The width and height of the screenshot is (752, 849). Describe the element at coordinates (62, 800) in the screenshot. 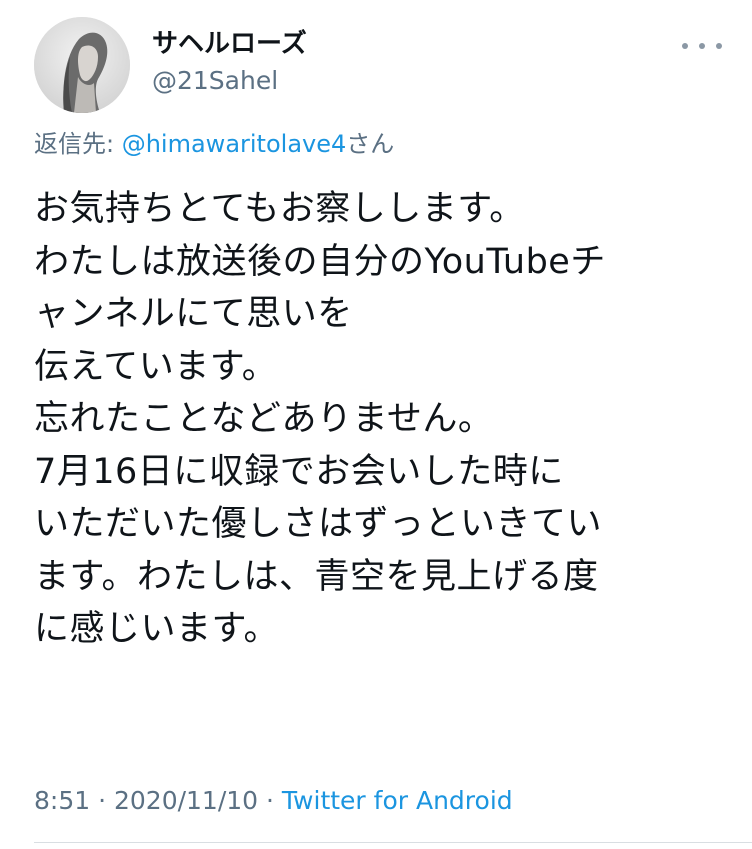

I see `tweet-time: 8:51` at that location.